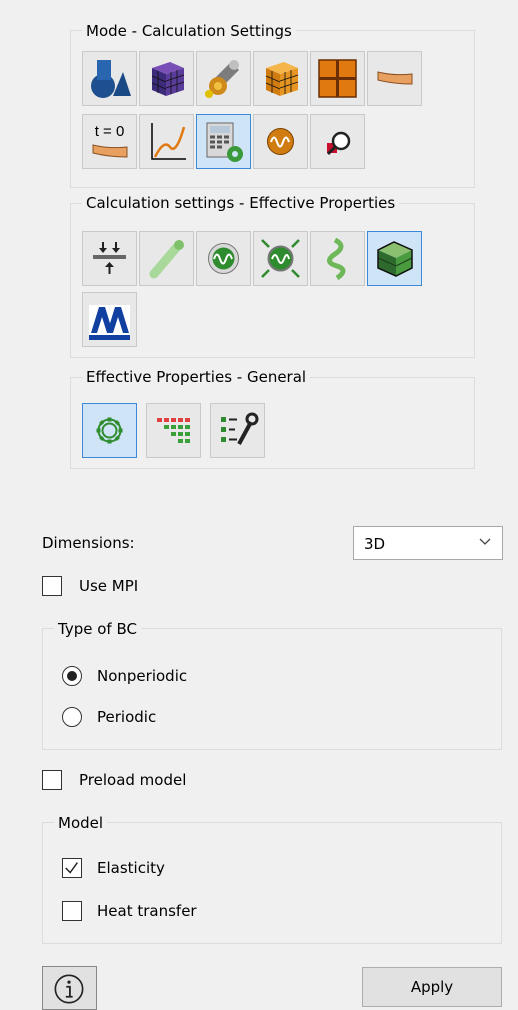 This screenshot has width=518, height=1010. Describe the element at coordinates (110, 131) in the screenshot. I see `initial-time-label: t = 0` at that location.